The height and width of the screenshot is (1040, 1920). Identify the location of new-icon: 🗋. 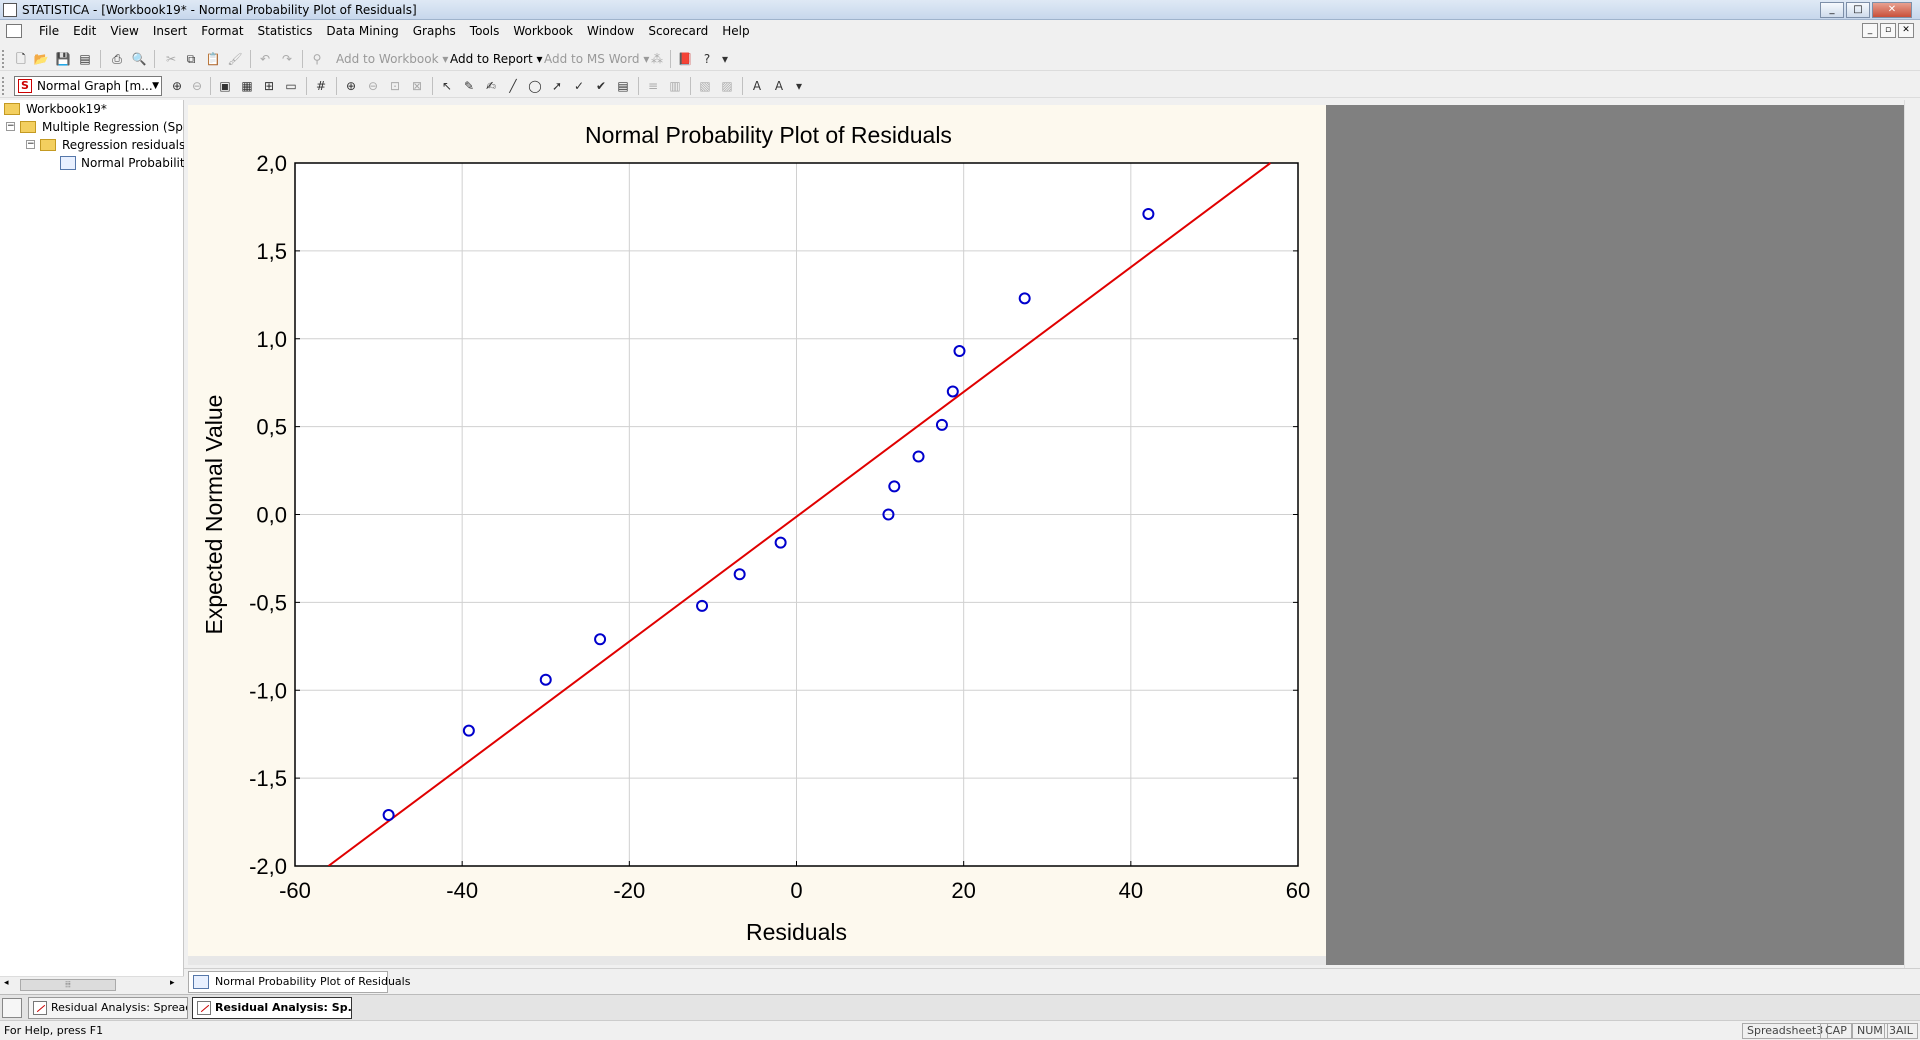
(21, 59).